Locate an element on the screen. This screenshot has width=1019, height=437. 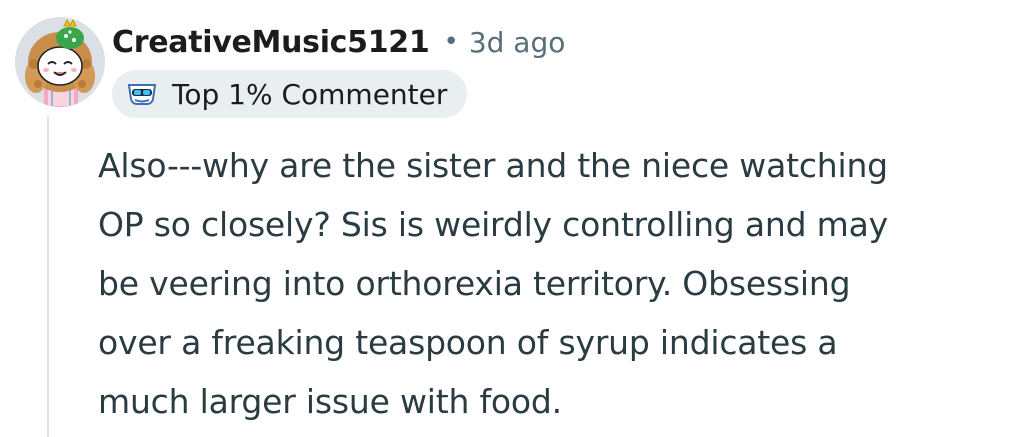
snoo-avatar-icon is located at coordinates (60, 62).